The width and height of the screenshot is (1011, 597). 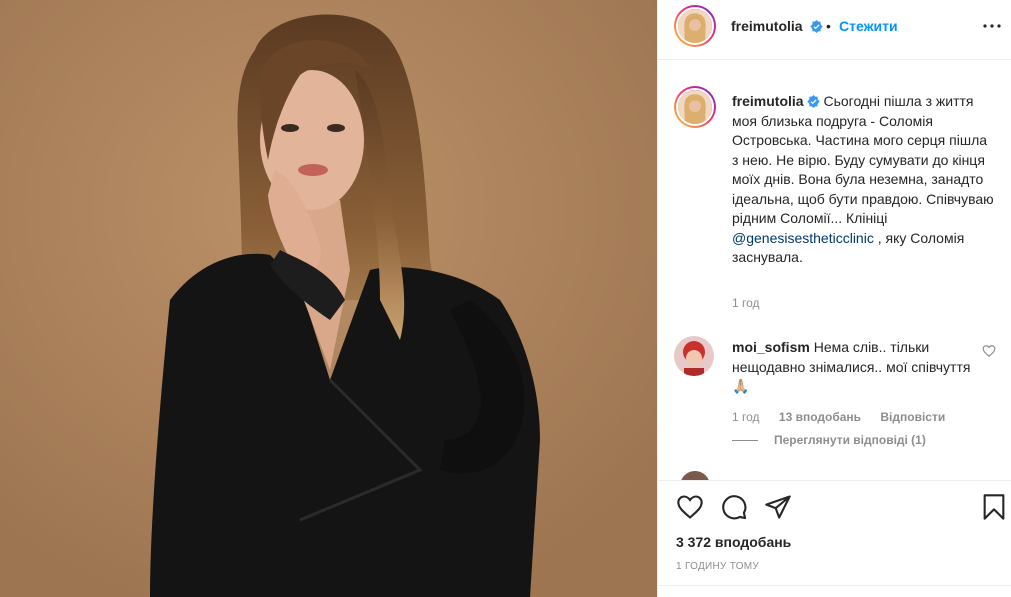 I want to click on more-icon, so click(x=992, y=26).